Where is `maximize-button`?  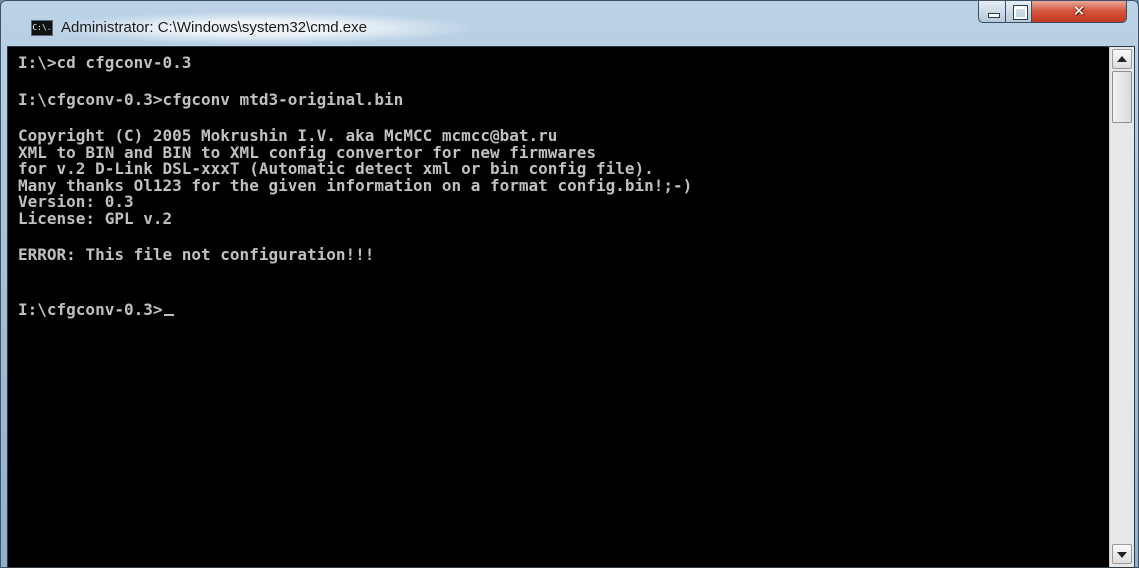
maximize-button is located at coordinates (1018, 12).